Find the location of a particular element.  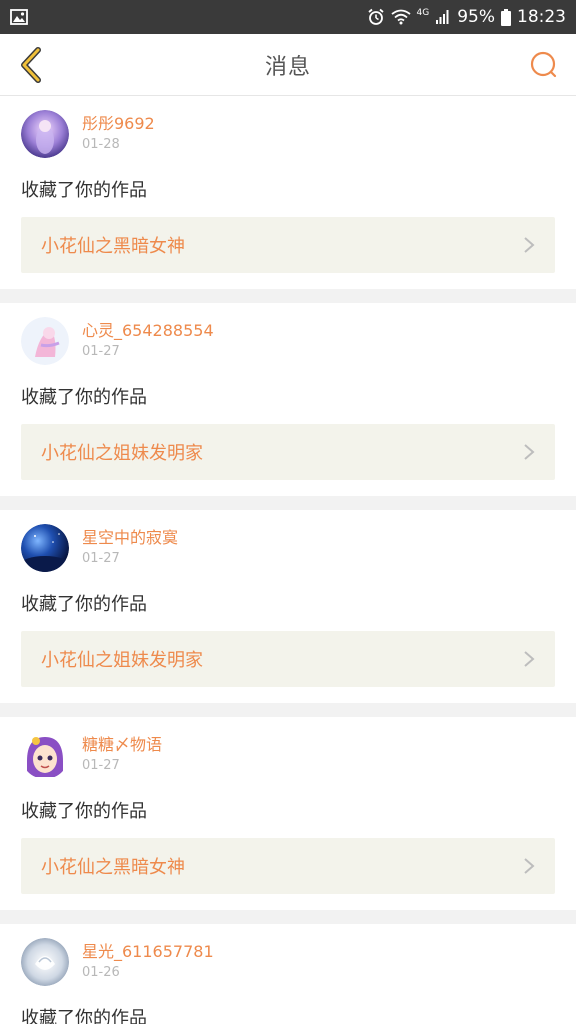

network-type-label: 4G is located at coordinates (423, 13).